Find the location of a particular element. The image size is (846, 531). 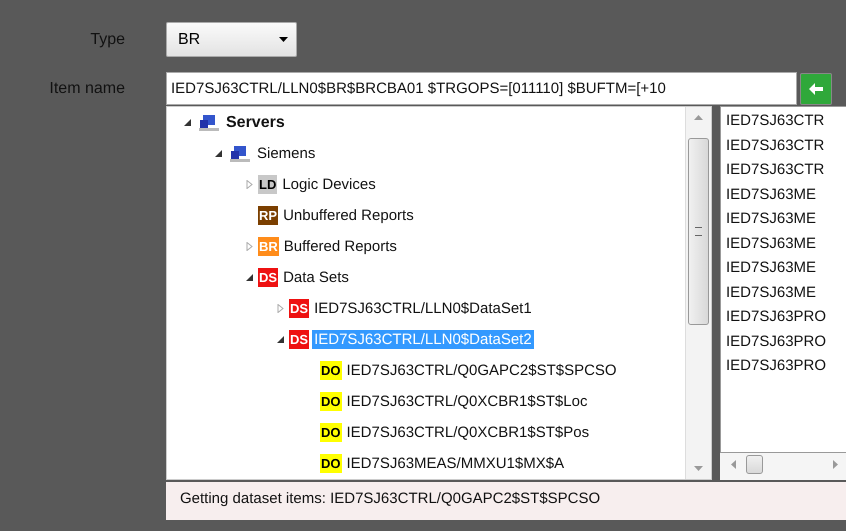

tree-item: IED7SJ63CTRL/Q0XCBR1$ST$Loc is located at coordinates (467, 401).